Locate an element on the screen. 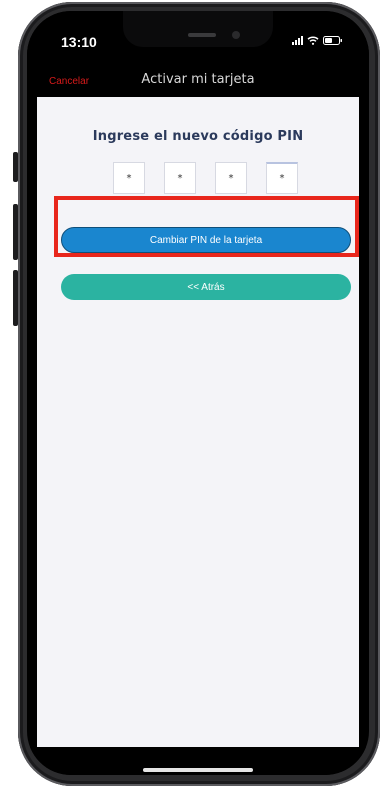 The image size is (385, 788). back-button: << Atrás is located at coordinates (206, 287).